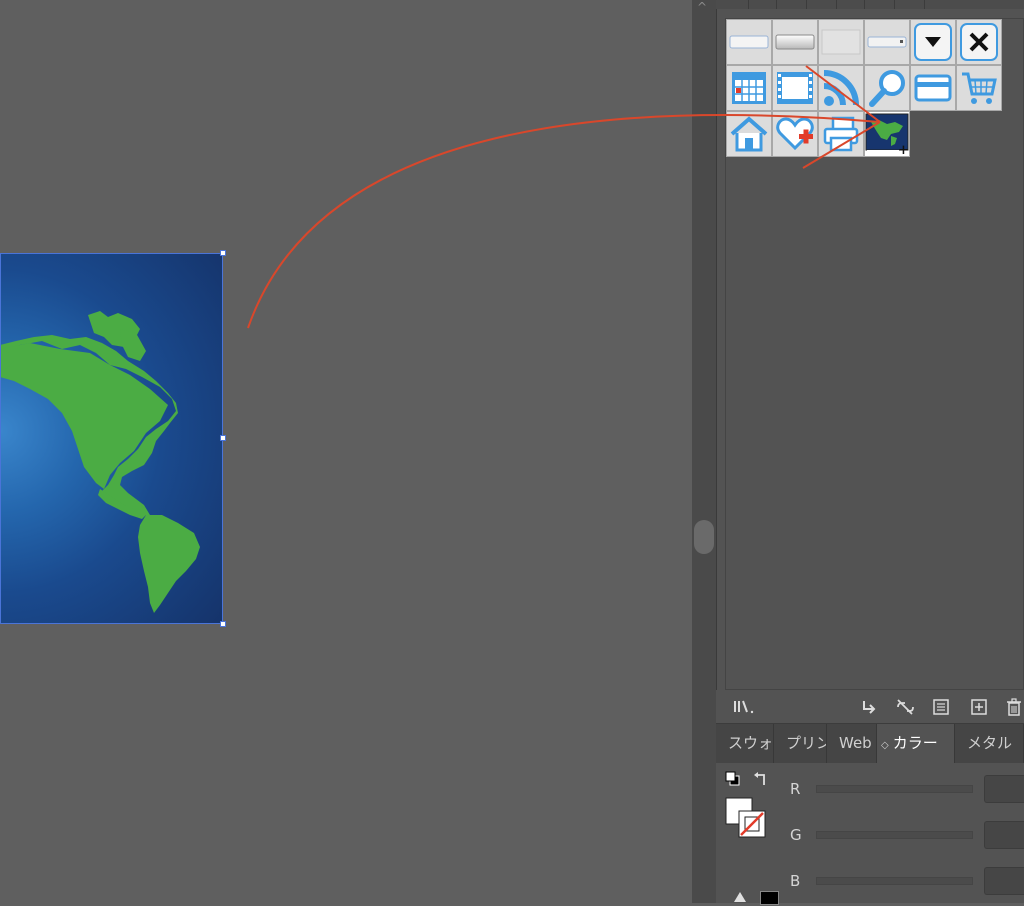 This screenshot has width=1024, height=906. I want to click on blue-channel-slider, so click(894, 881).